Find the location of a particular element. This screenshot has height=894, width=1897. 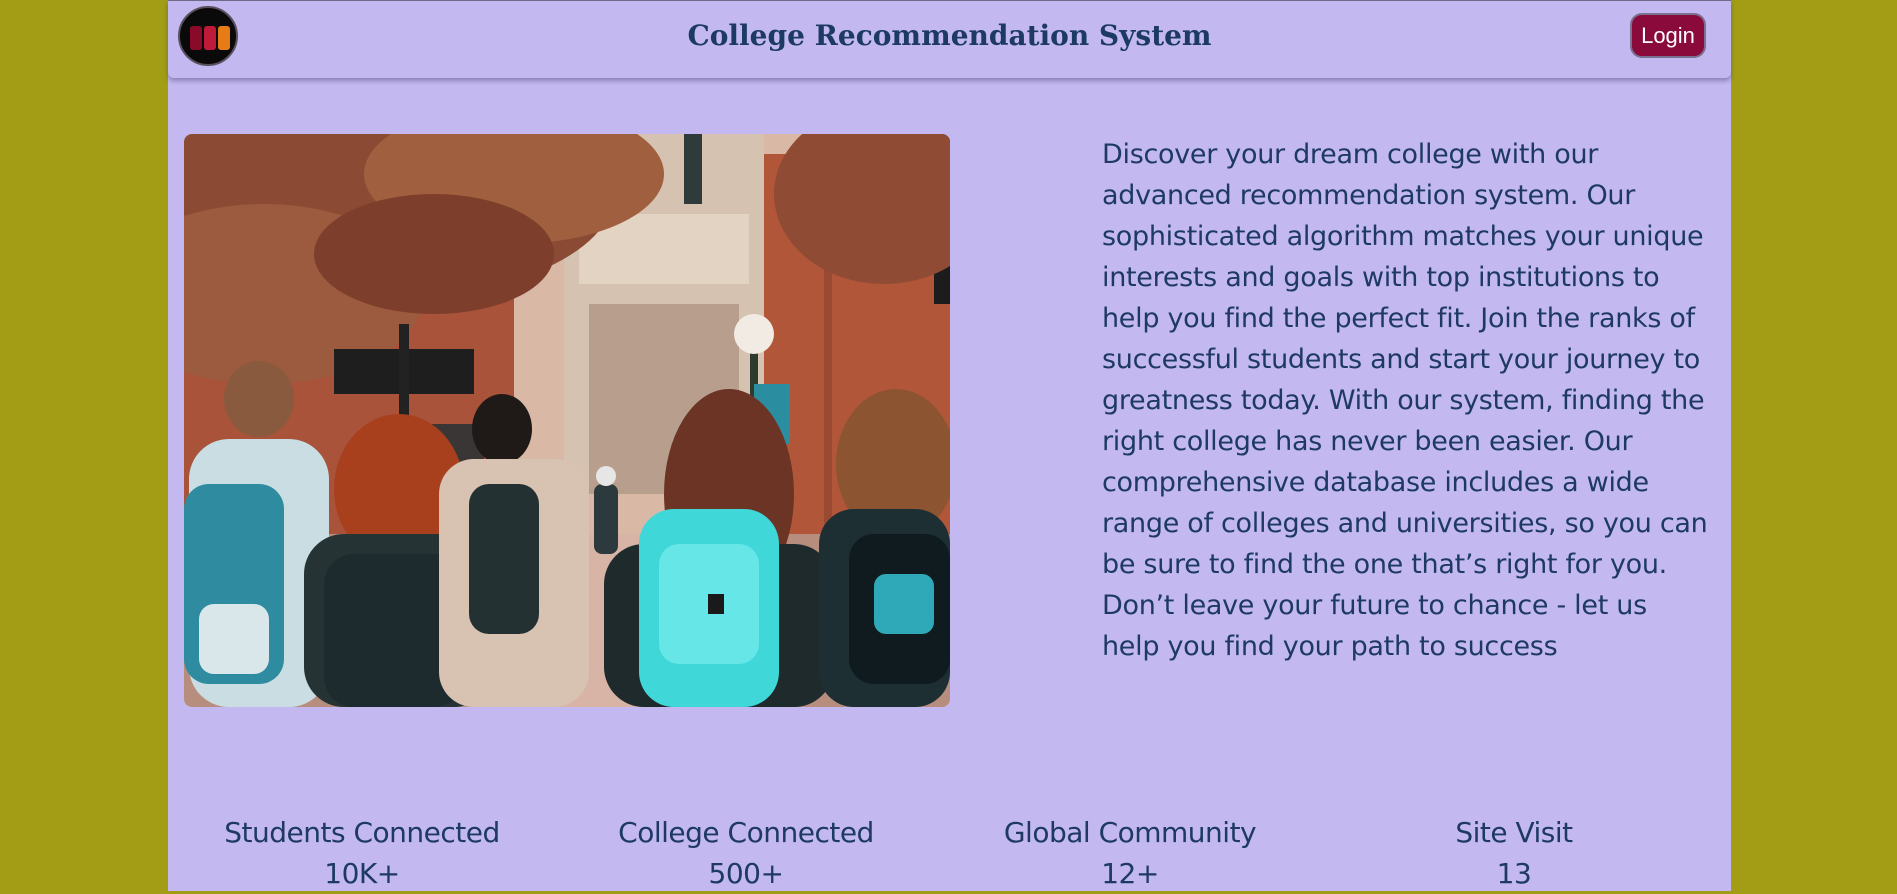

stat-students-connected: Students Connected 10K+ is located at coordinates (362, 853).